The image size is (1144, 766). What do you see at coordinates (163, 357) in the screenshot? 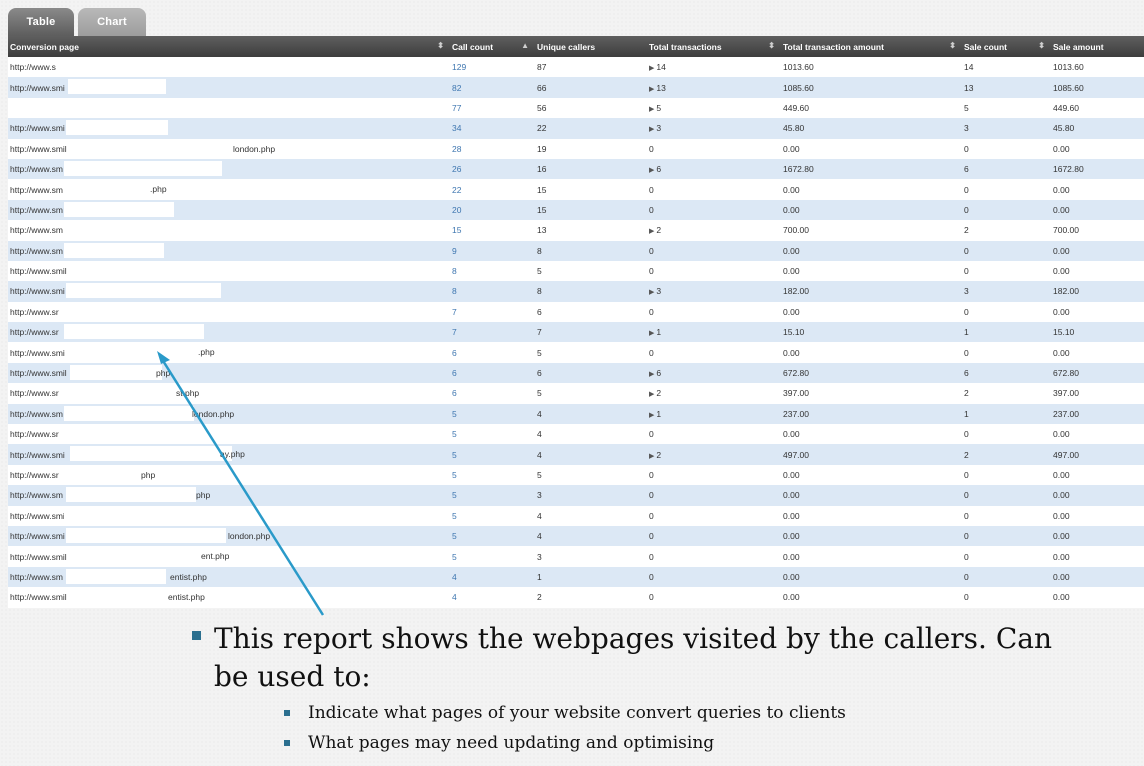
I see `annotation-arrow-head` at bounding box center [163, 357].